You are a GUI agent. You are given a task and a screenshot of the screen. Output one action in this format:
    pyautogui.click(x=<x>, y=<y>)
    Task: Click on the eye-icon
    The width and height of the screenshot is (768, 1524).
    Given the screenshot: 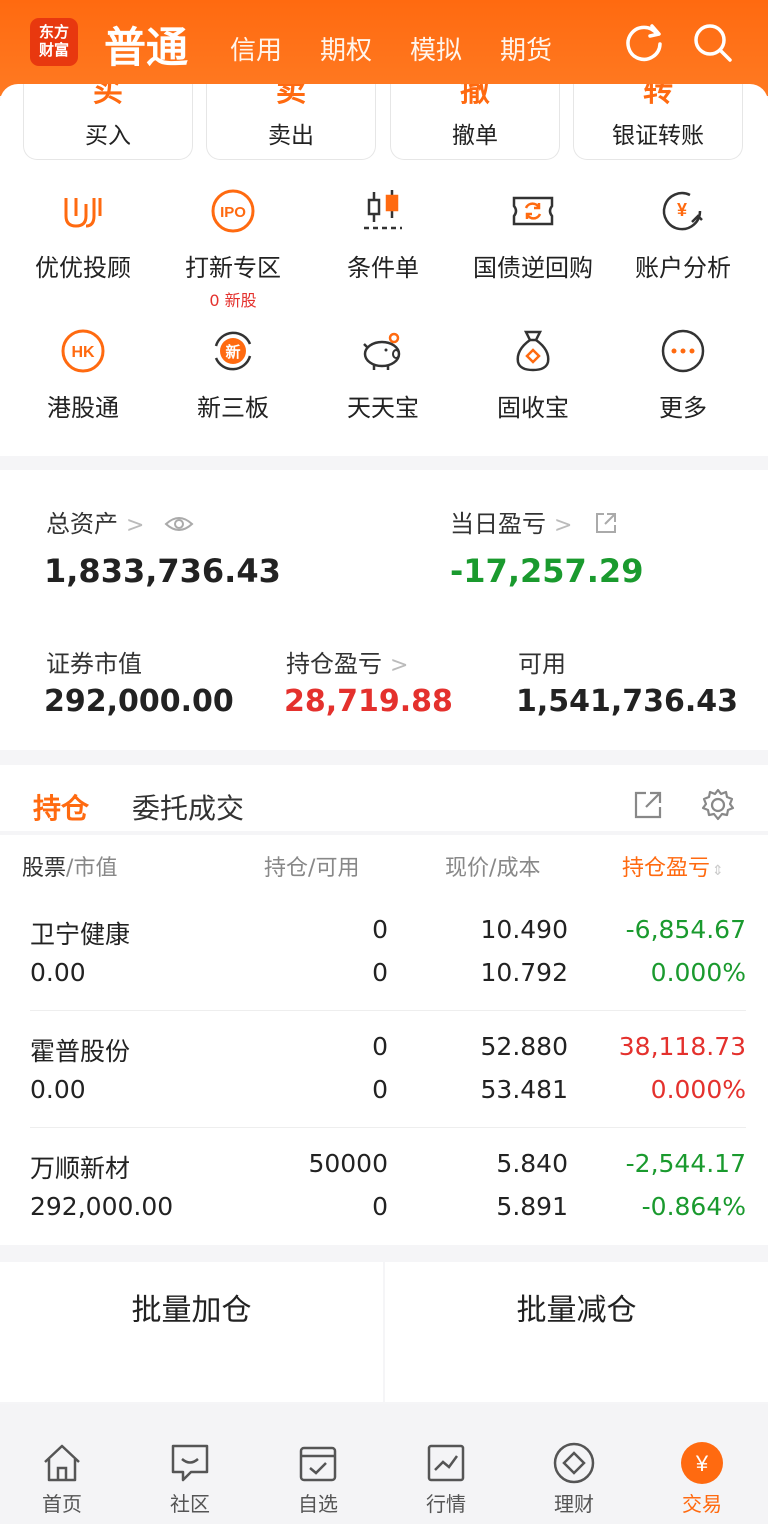 What is the action you would take?
    pyautogui.click(x=179, y=524)
    